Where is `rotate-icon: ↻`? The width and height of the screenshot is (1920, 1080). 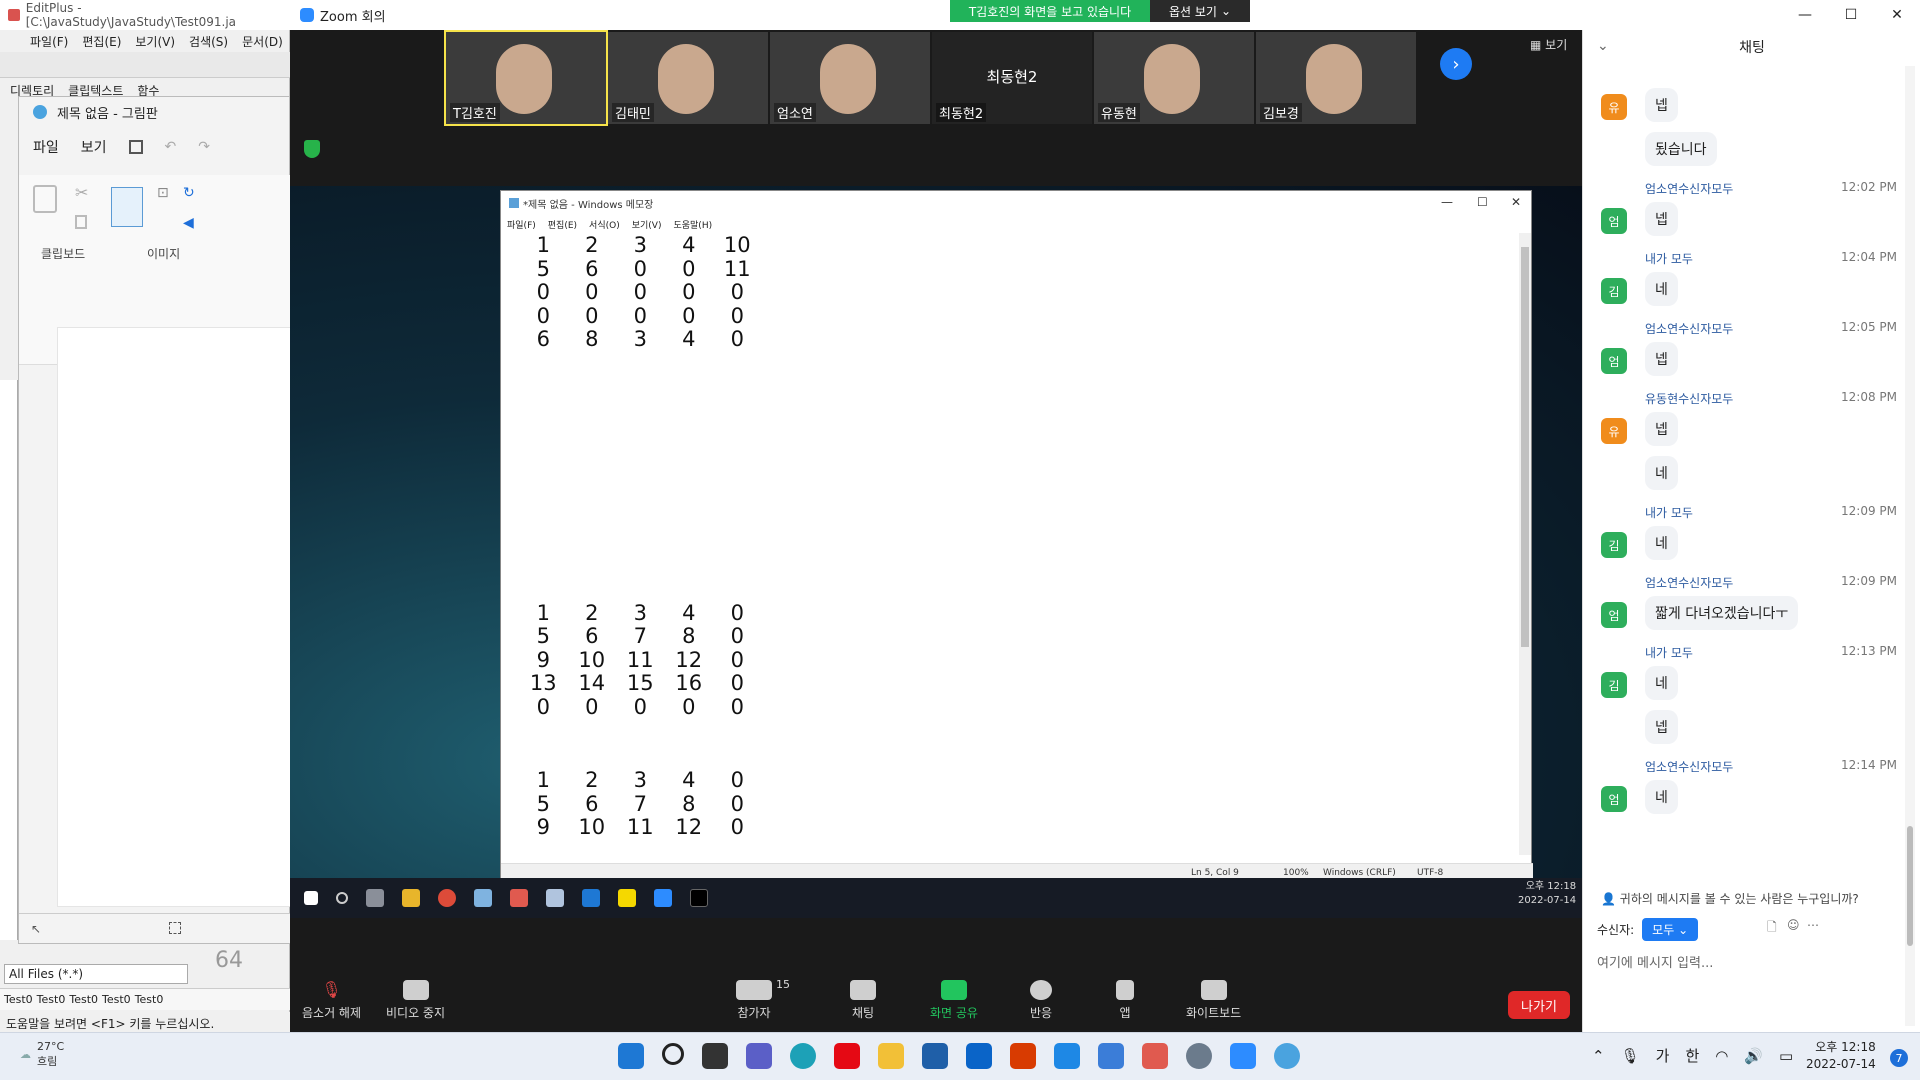
rotate-icon: ↻ is located at coordinates (189, 193).